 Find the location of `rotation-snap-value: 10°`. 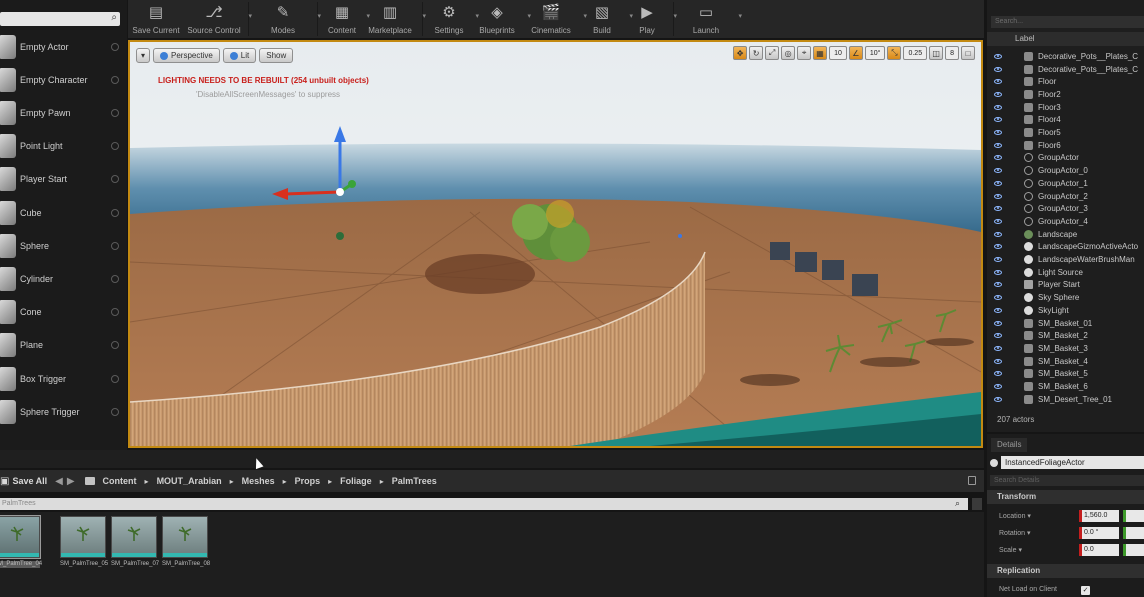

rotation-snap-value: 10° is located at coordinates (875, 53).